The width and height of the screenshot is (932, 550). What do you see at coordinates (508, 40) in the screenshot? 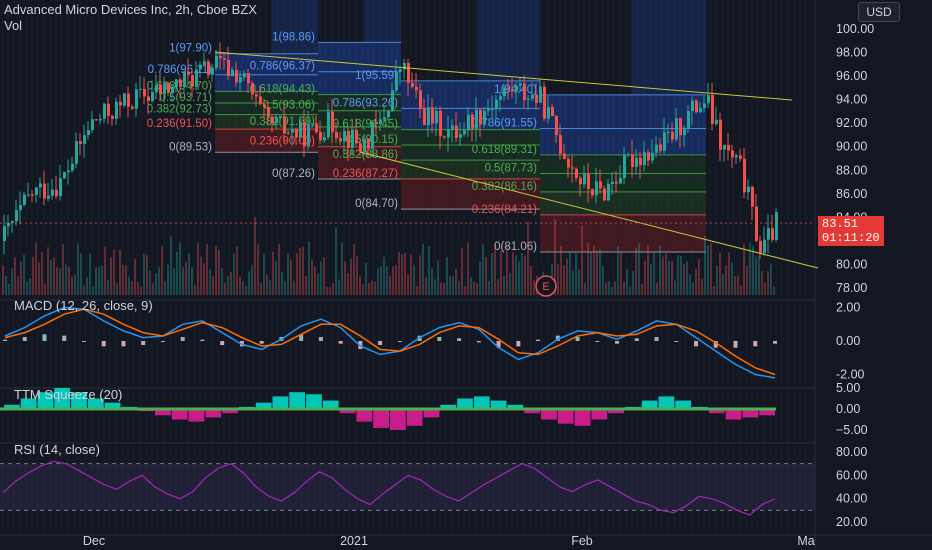
I see `fib-top-zone` at bounding box center [508, 40].